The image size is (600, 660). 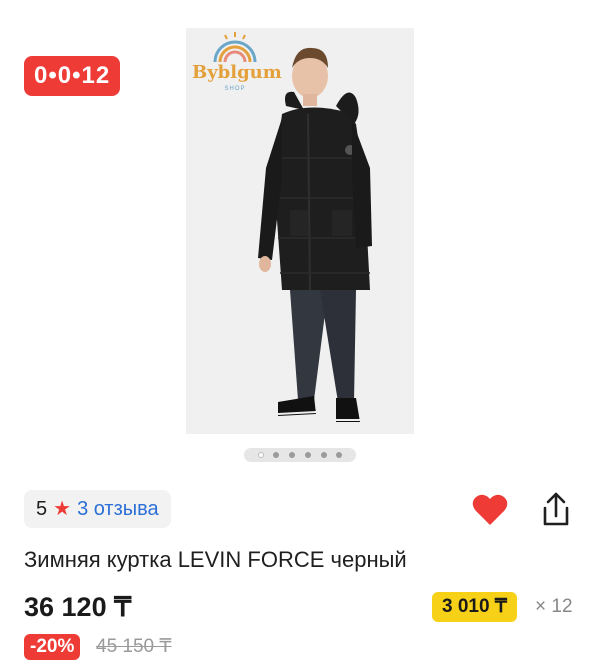 I want to click on installment-count: × 12, so click(x=554, y=606).